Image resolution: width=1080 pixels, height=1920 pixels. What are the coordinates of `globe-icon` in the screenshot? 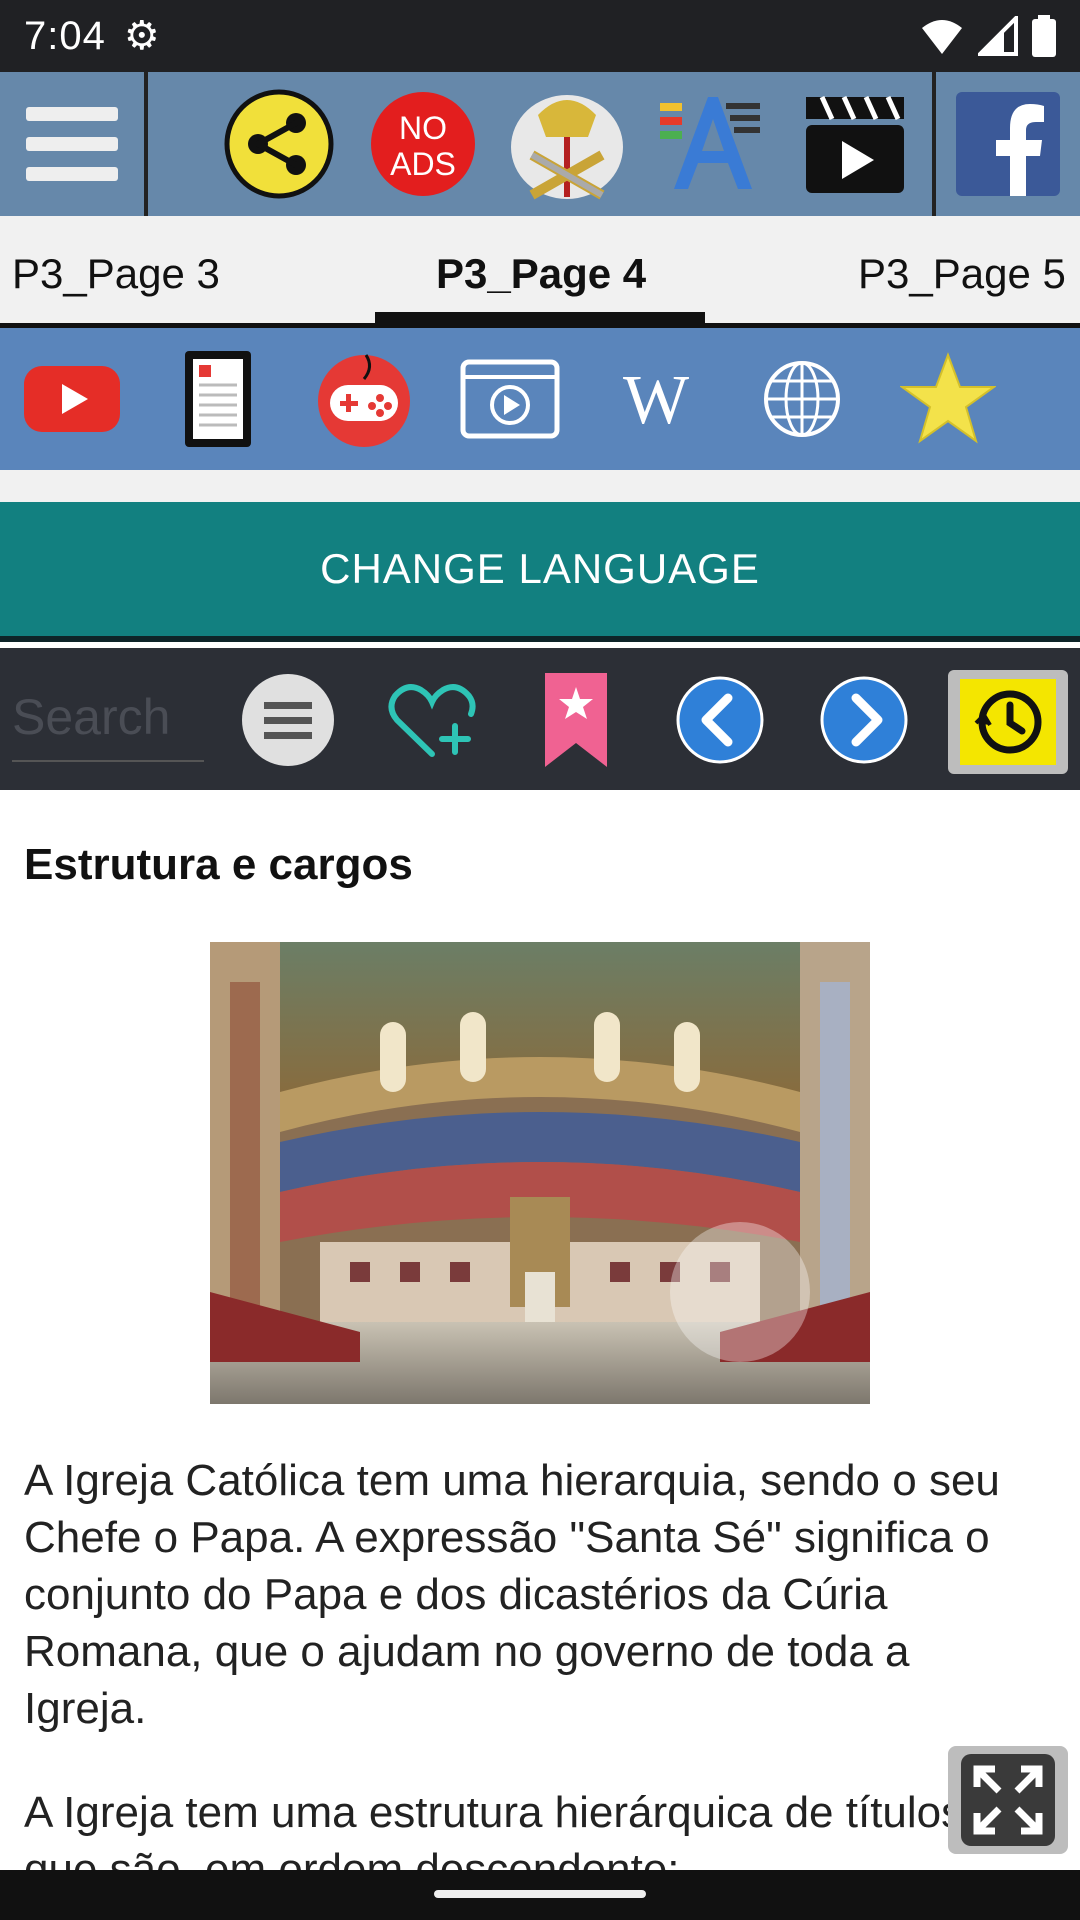 It's located at (802, 399).